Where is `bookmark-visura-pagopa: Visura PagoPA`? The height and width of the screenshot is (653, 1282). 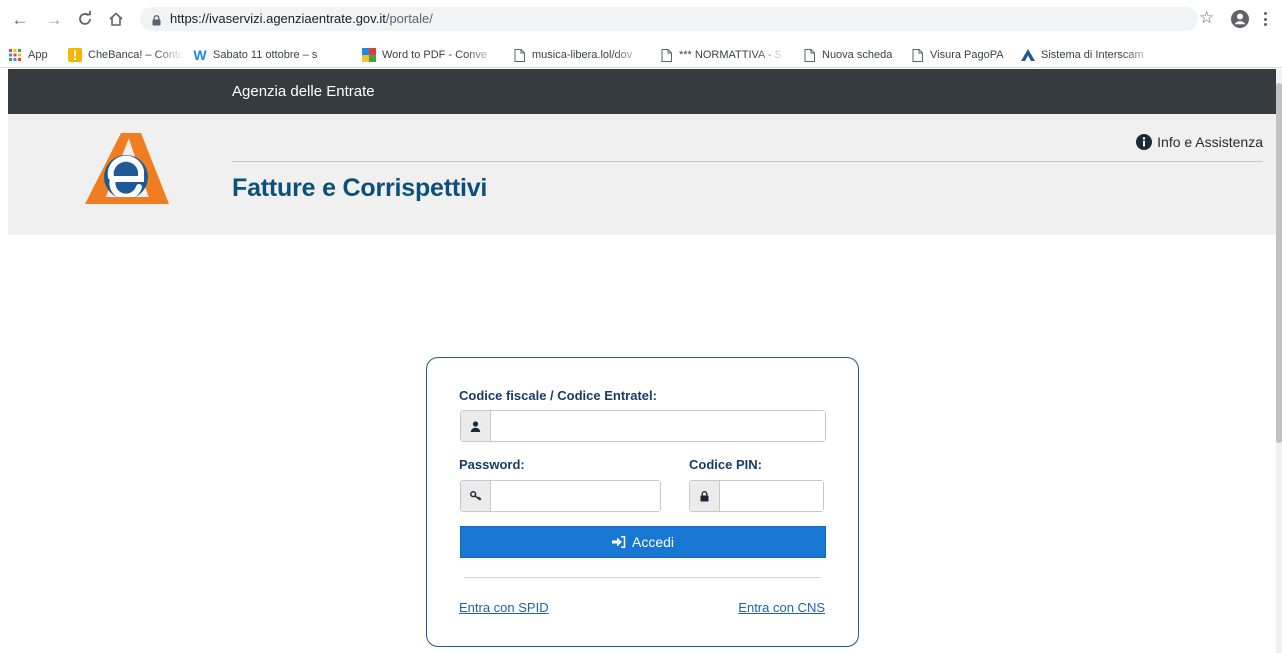
bookmark-visura-pagopa: Visura PagoPA is located at coordinates (957, 55).